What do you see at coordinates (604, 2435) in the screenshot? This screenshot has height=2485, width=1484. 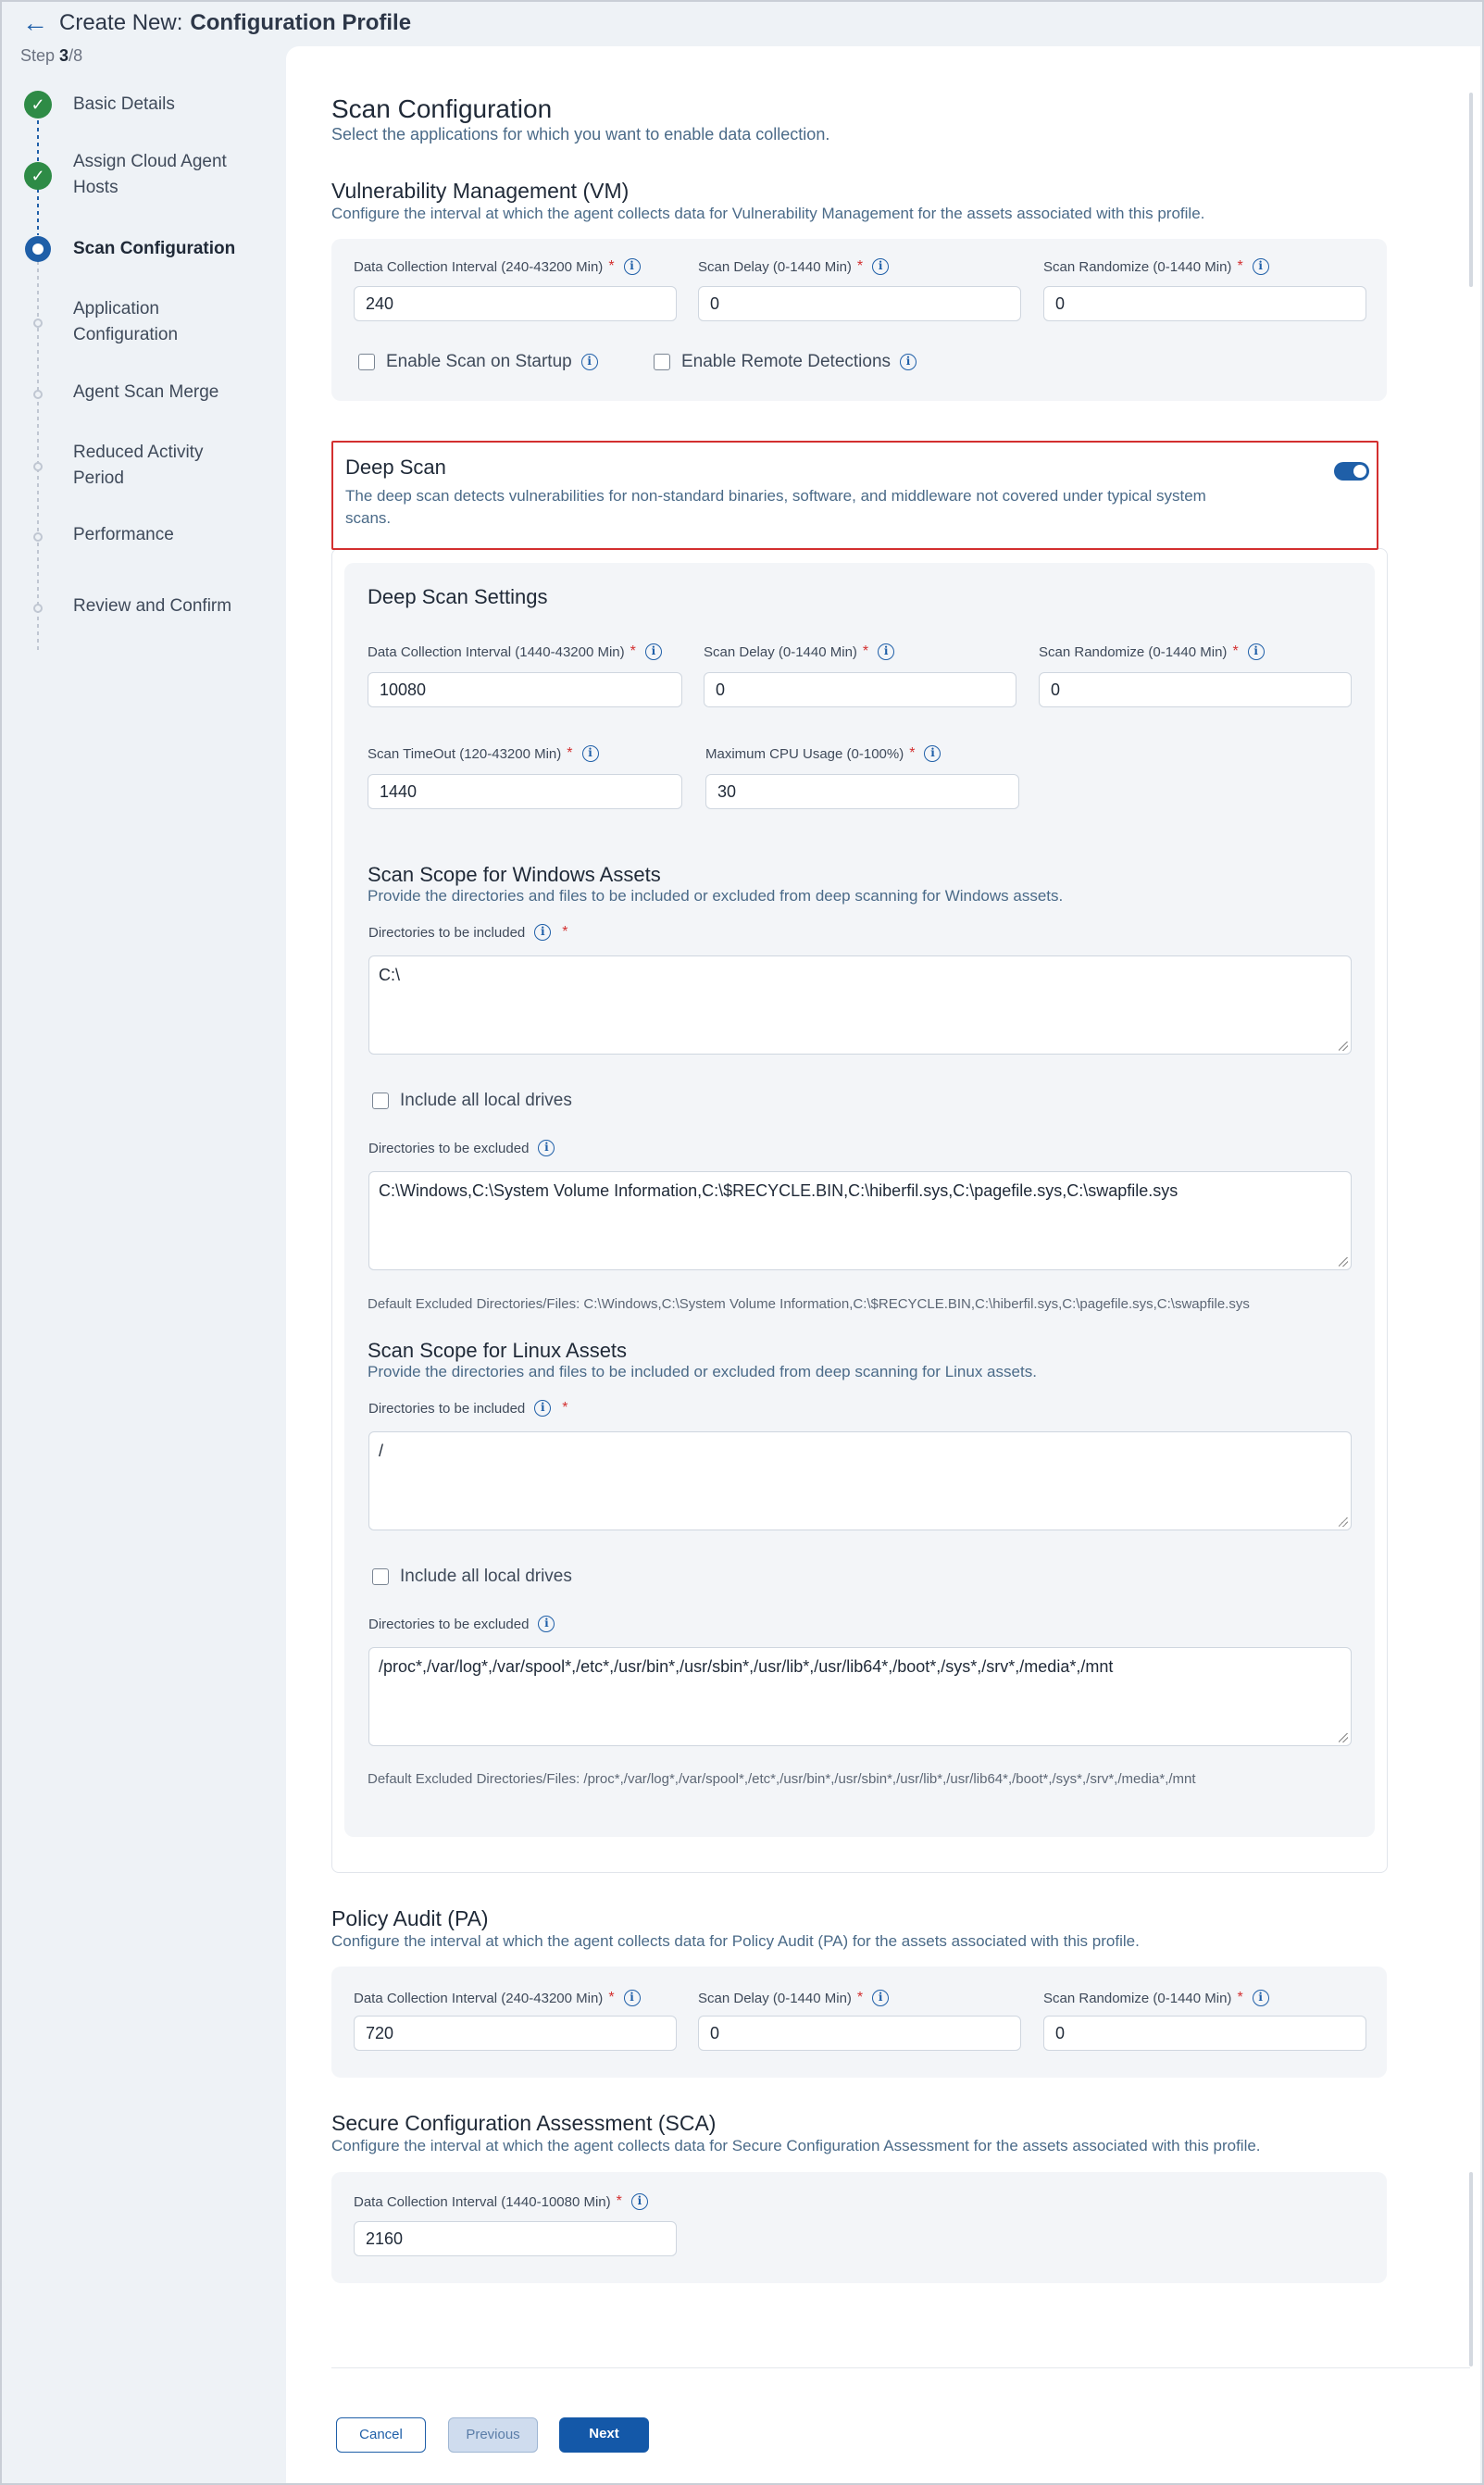 I see `next-button: Next` at bounding box center [604, 2435].